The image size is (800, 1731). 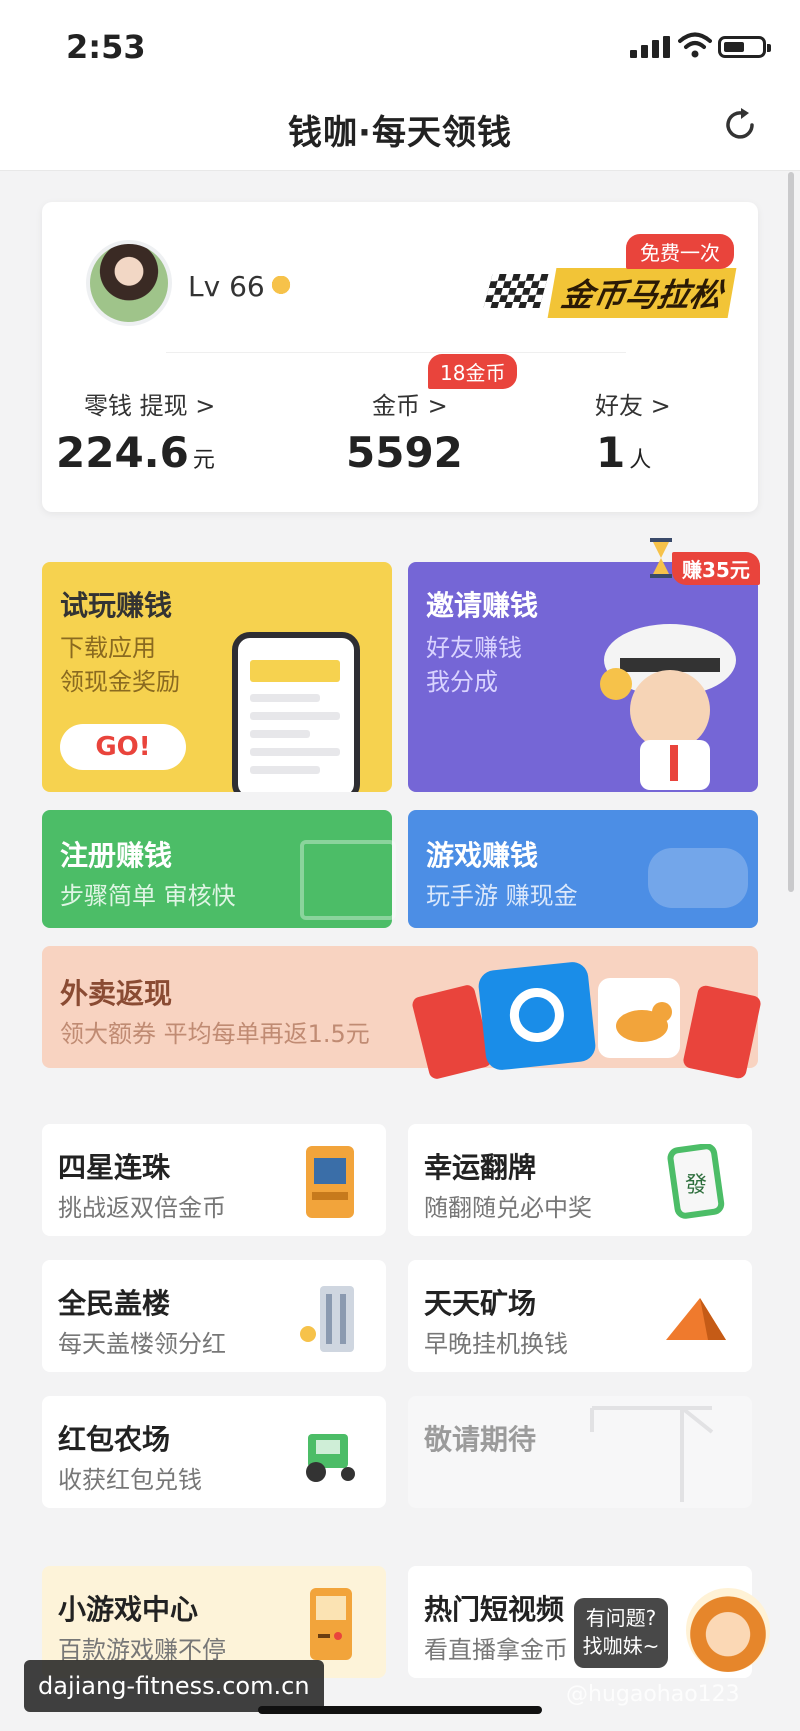 I want to click on gamepad-icon, so click(x=698, y=878).